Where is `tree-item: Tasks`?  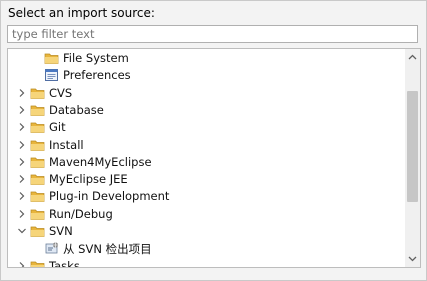 tree-item: Tasks is located at coordinates (208, 263).